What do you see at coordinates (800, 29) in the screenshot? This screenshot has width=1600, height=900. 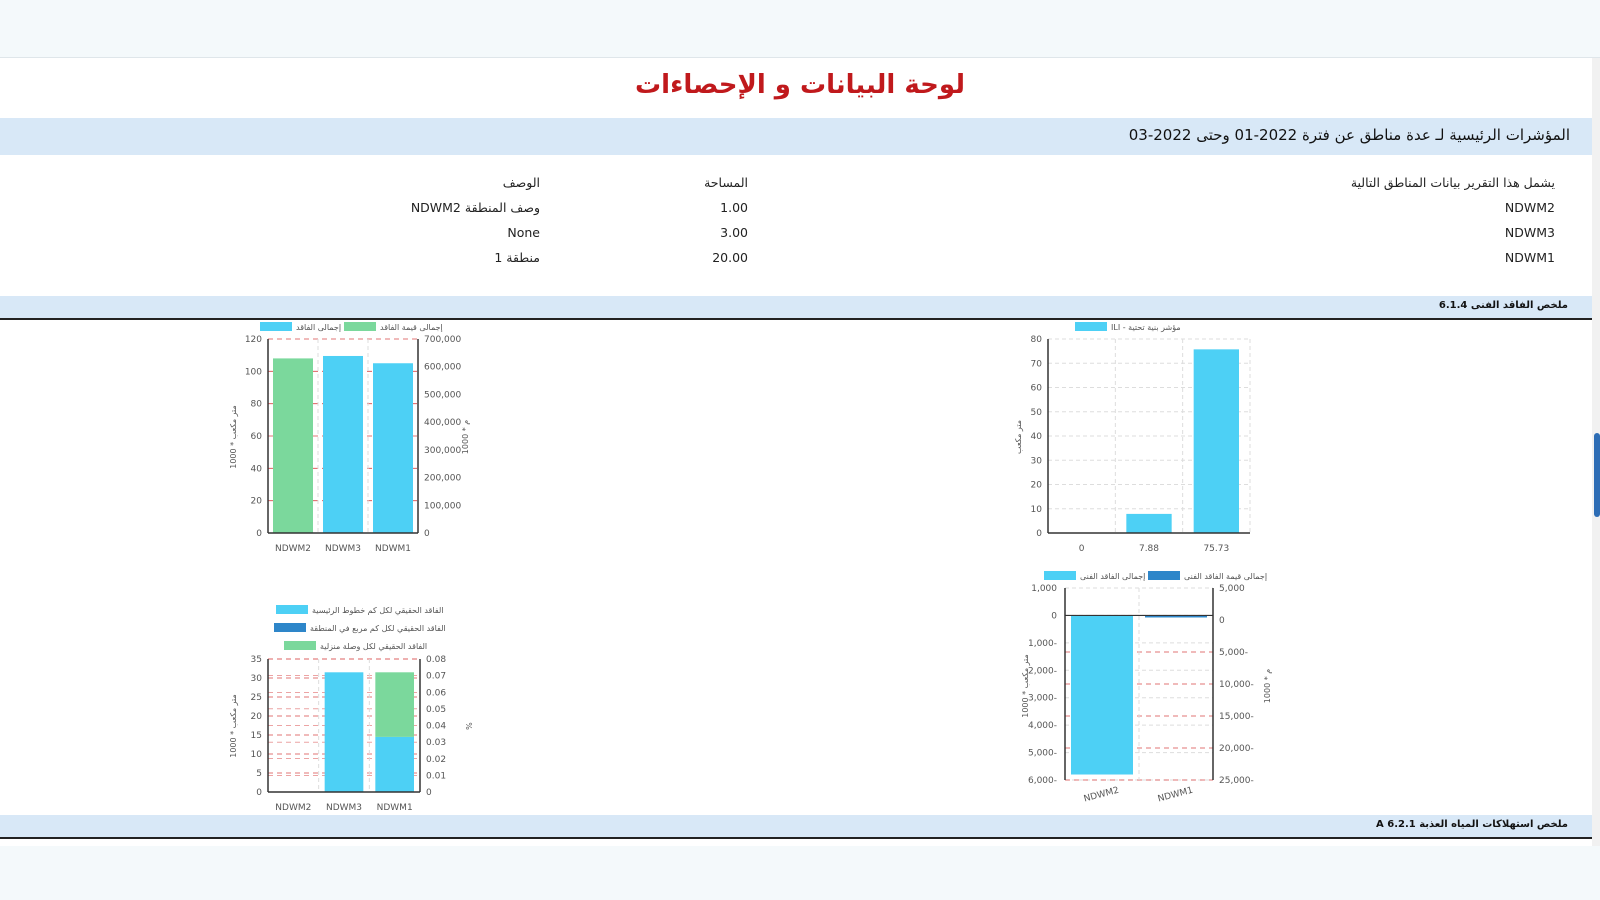 I see `top-bar` at bounding box center [800, 29].